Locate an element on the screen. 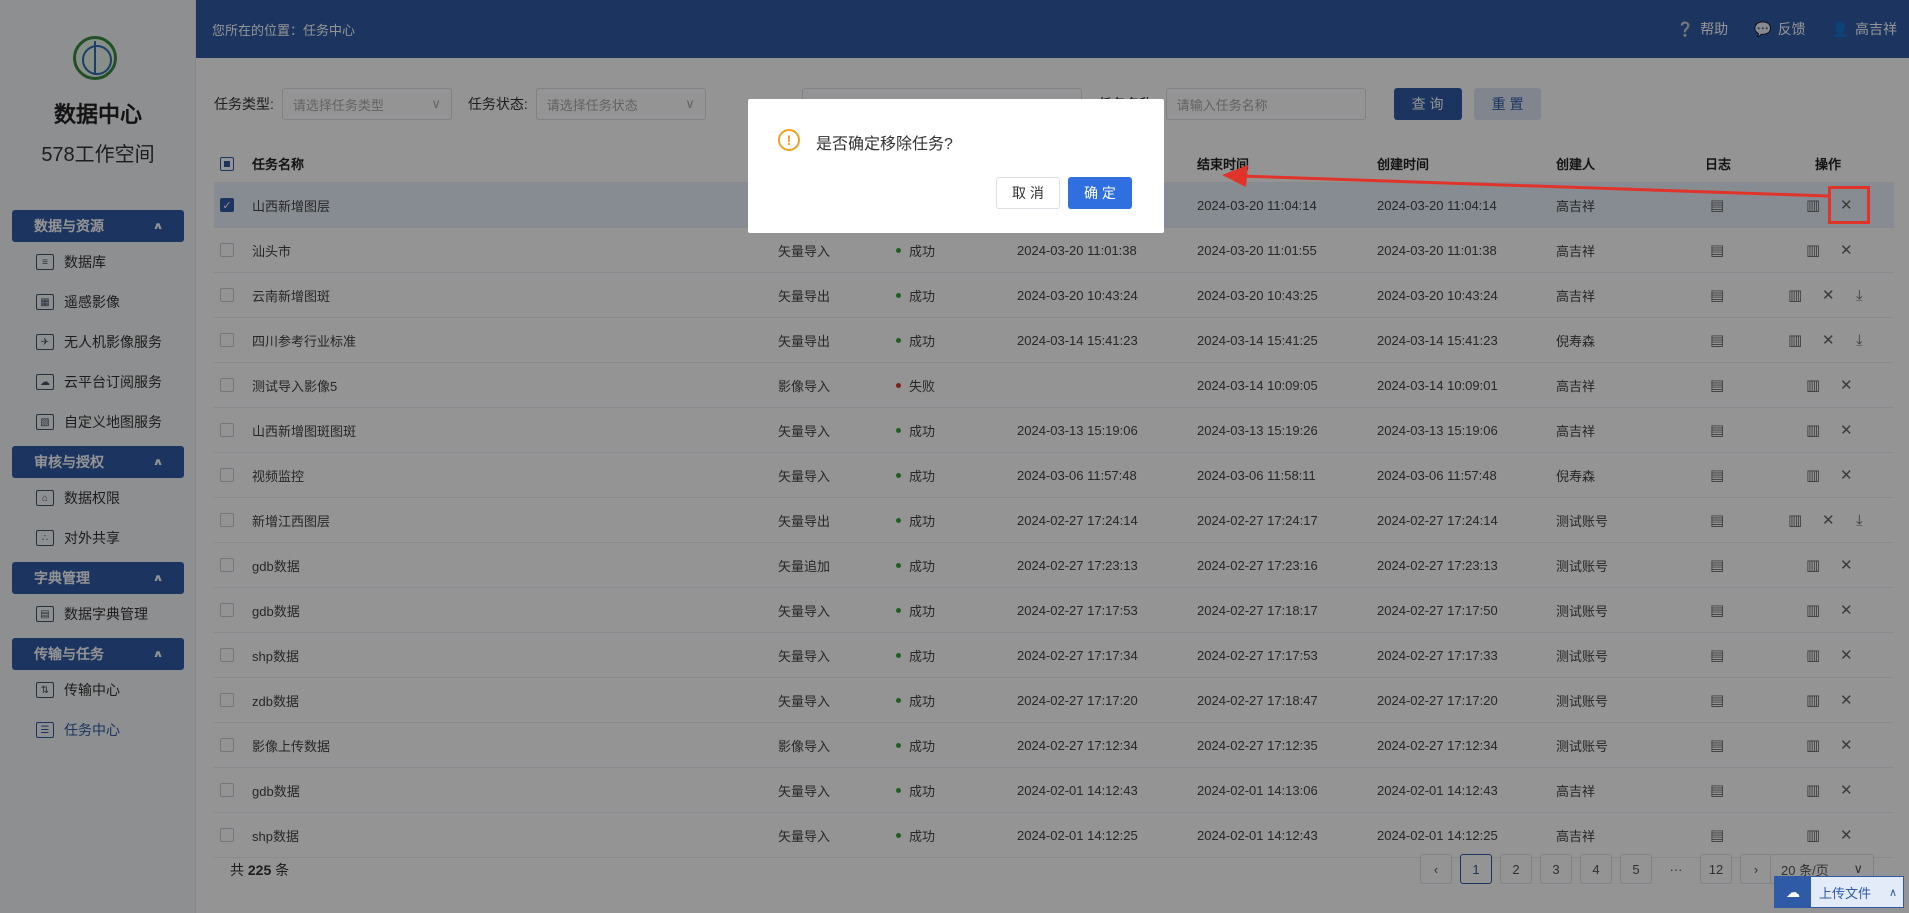  upload-label: 上传文件 is located at coordinates (1845, 893).